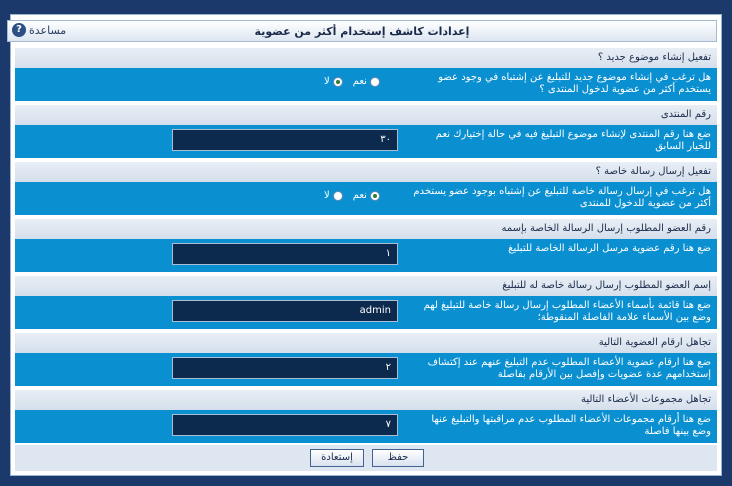 This screenshot has width=732, height=486. I want to click on section-header: رقم المنتدى, so click(366, 115).